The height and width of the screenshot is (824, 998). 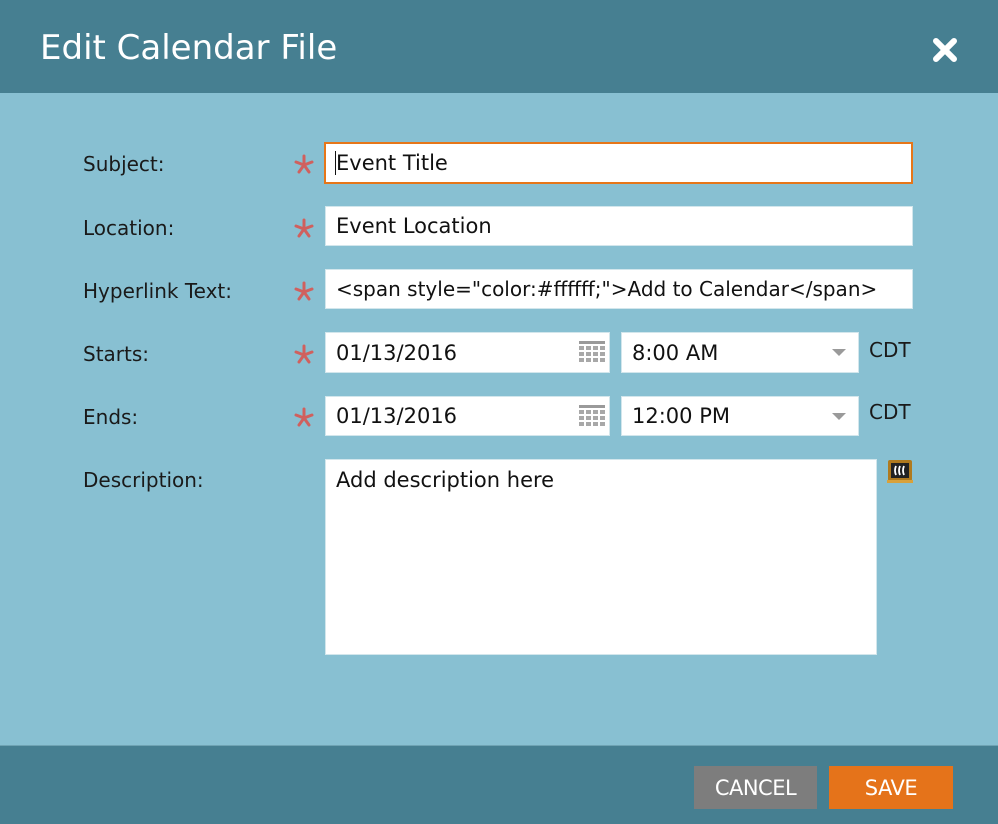 I want to click on start-date-input: 01/13/2016, so click(x=467, y=352).